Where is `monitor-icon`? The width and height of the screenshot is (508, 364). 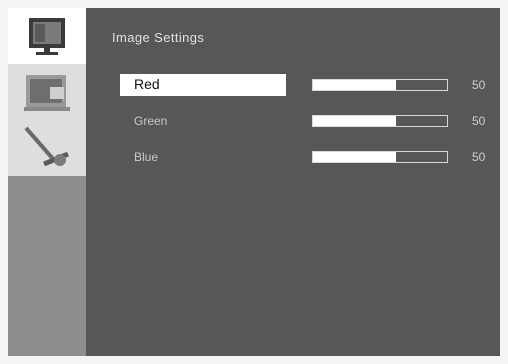
monitor-icon is located at coordinates (47, 36).